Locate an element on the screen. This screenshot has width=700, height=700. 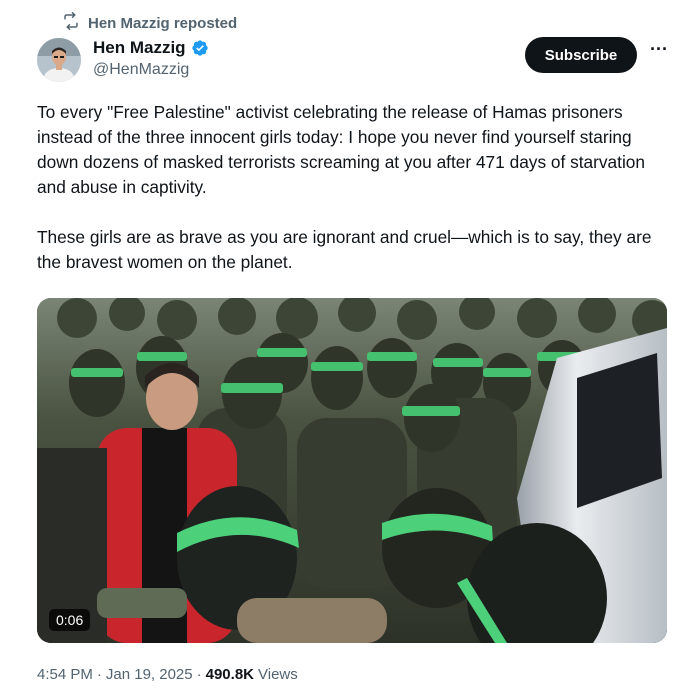
views-label: Views is located at coordinates (278, 674).